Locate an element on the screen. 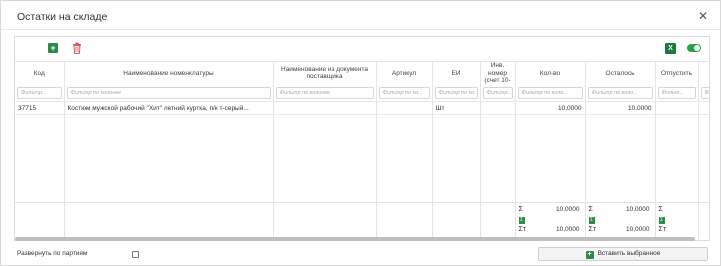 The height and width of the screenshot is (266, 721). expand-by-batches-label: Развернуть по партиям is located at coordinates (52, 253).